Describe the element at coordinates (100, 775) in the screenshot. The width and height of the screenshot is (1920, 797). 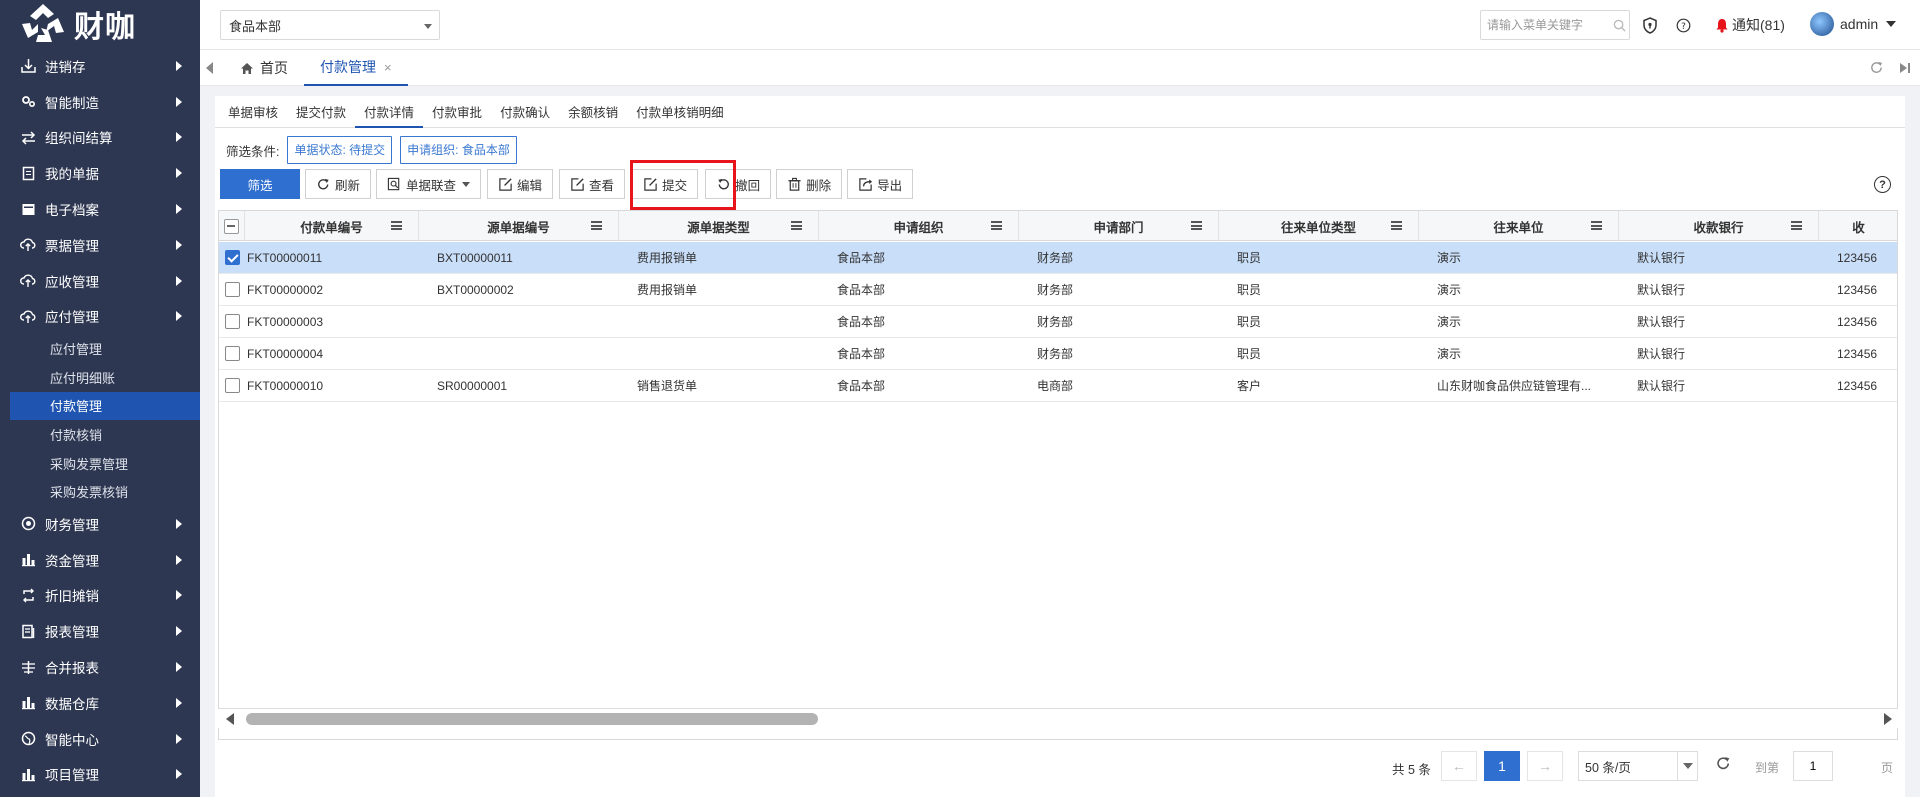
I see `sidebar-item: 项目管理` at that location.